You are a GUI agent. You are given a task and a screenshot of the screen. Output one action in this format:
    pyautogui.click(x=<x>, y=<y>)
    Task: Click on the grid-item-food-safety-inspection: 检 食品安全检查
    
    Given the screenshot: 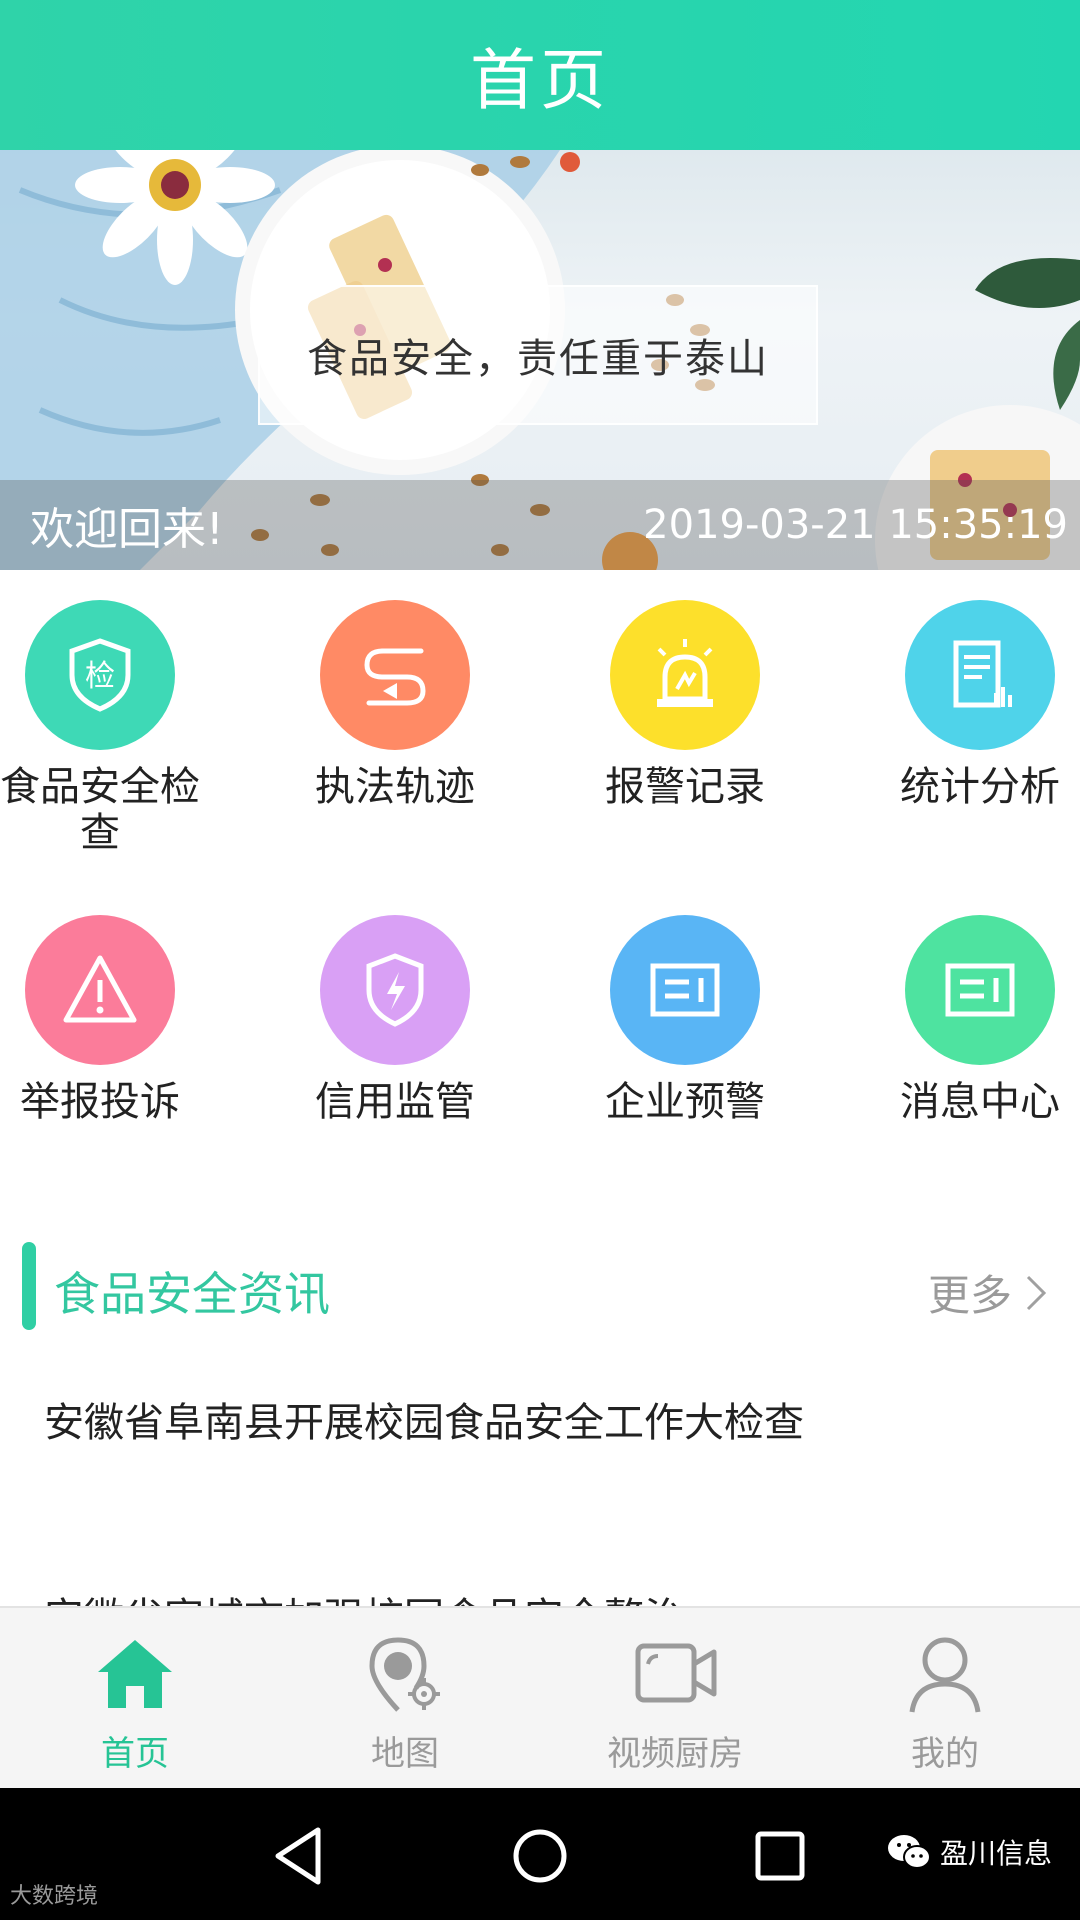 What is the action you would take?
    pyautogui.click(x=117, y=735)
    